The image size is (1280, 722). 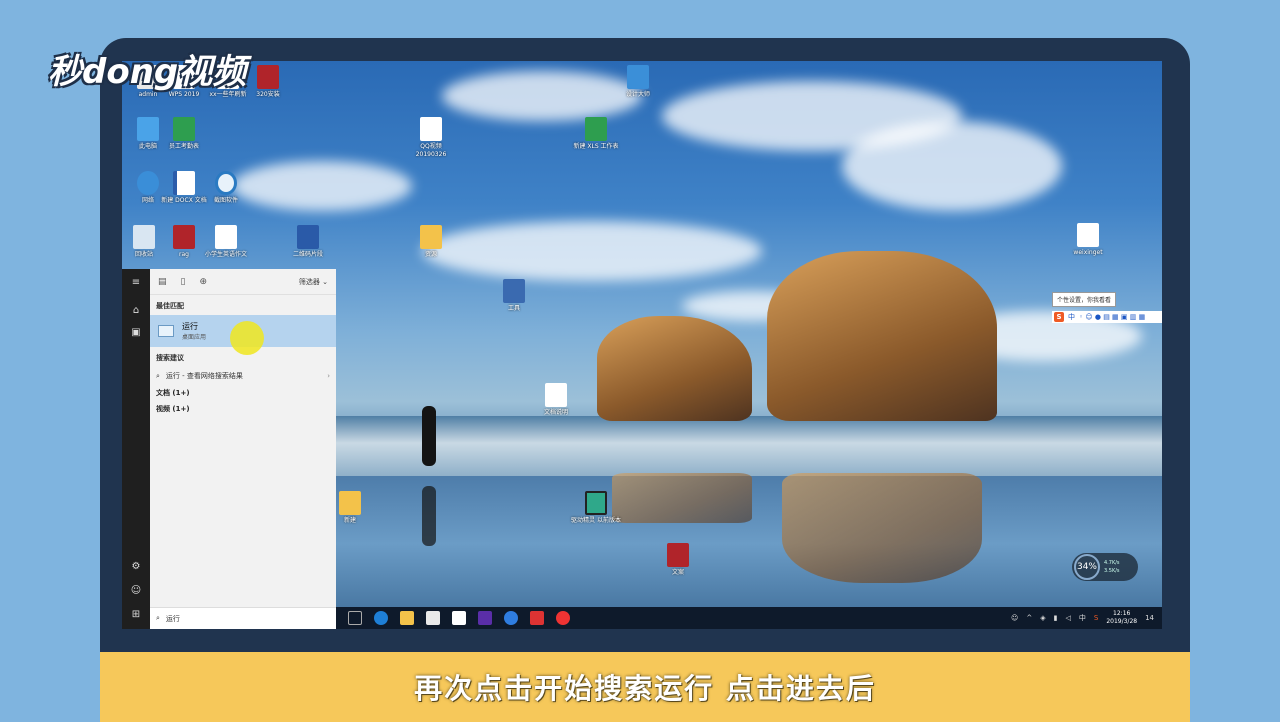 What do you see at coordinates (144, 237) in the screenshot?
I see `recycle-bin-icon` at bounding box center [144, 237].